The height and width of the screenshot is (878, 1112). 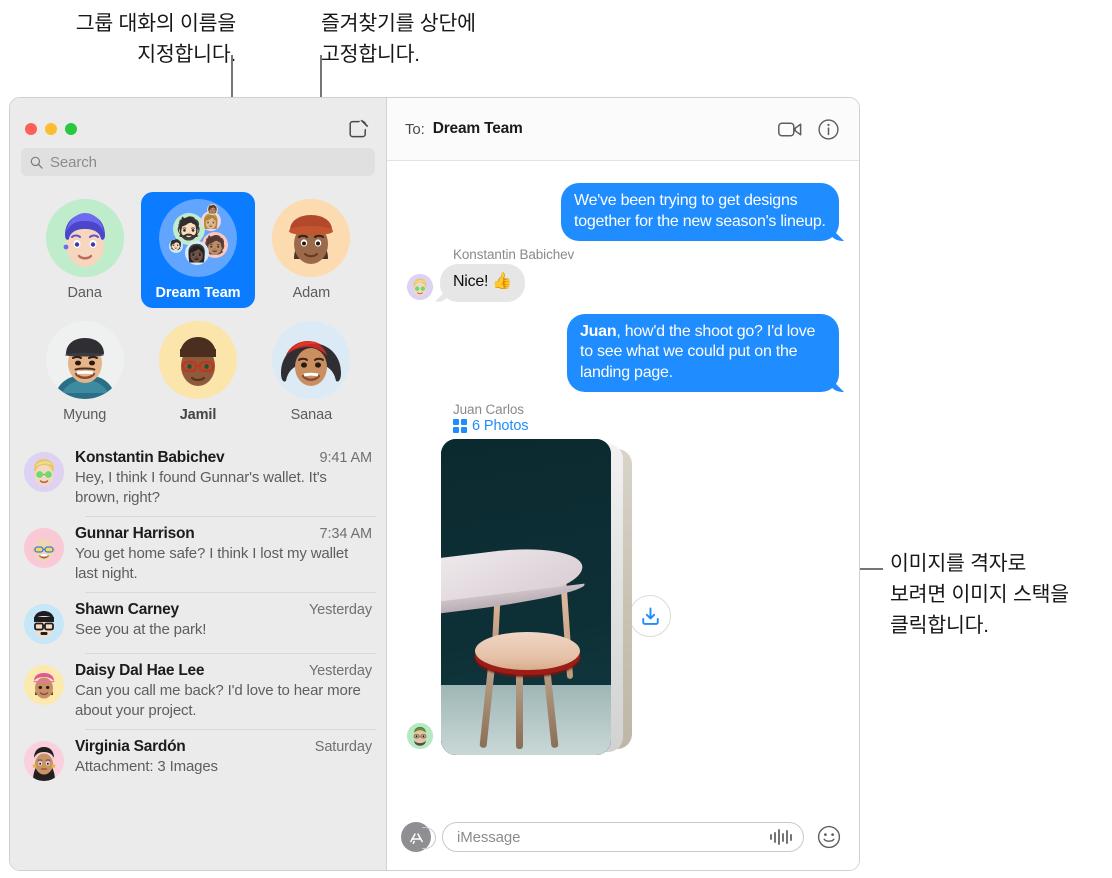 I want to click on conversation-preview: Attachment: 3 Images, so click(x=146, y=766).